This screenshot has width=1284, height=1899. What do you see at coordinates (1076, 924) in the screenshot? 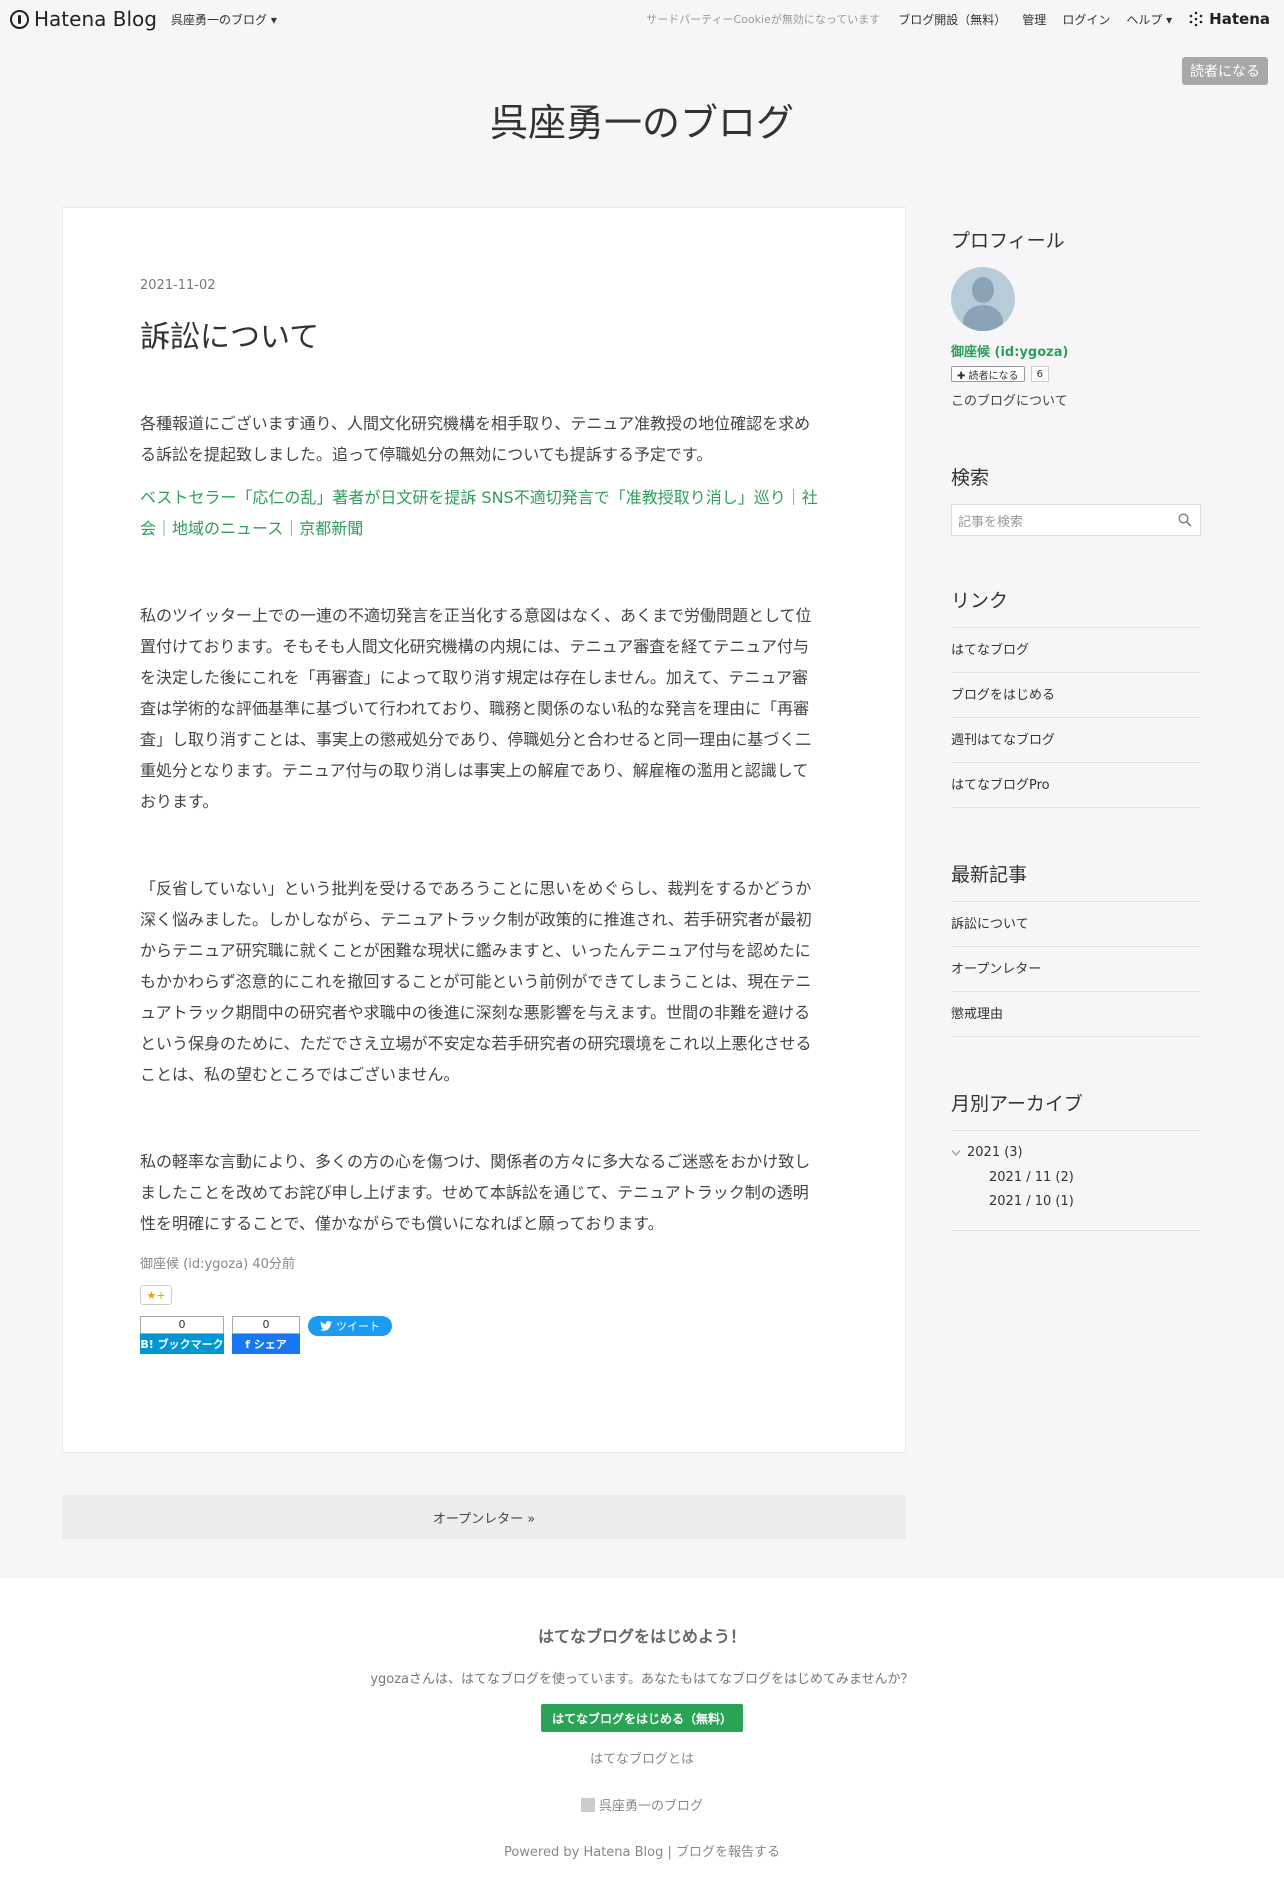
I see `recent-item: 訴訟について` at bounding box center [1076, 924].